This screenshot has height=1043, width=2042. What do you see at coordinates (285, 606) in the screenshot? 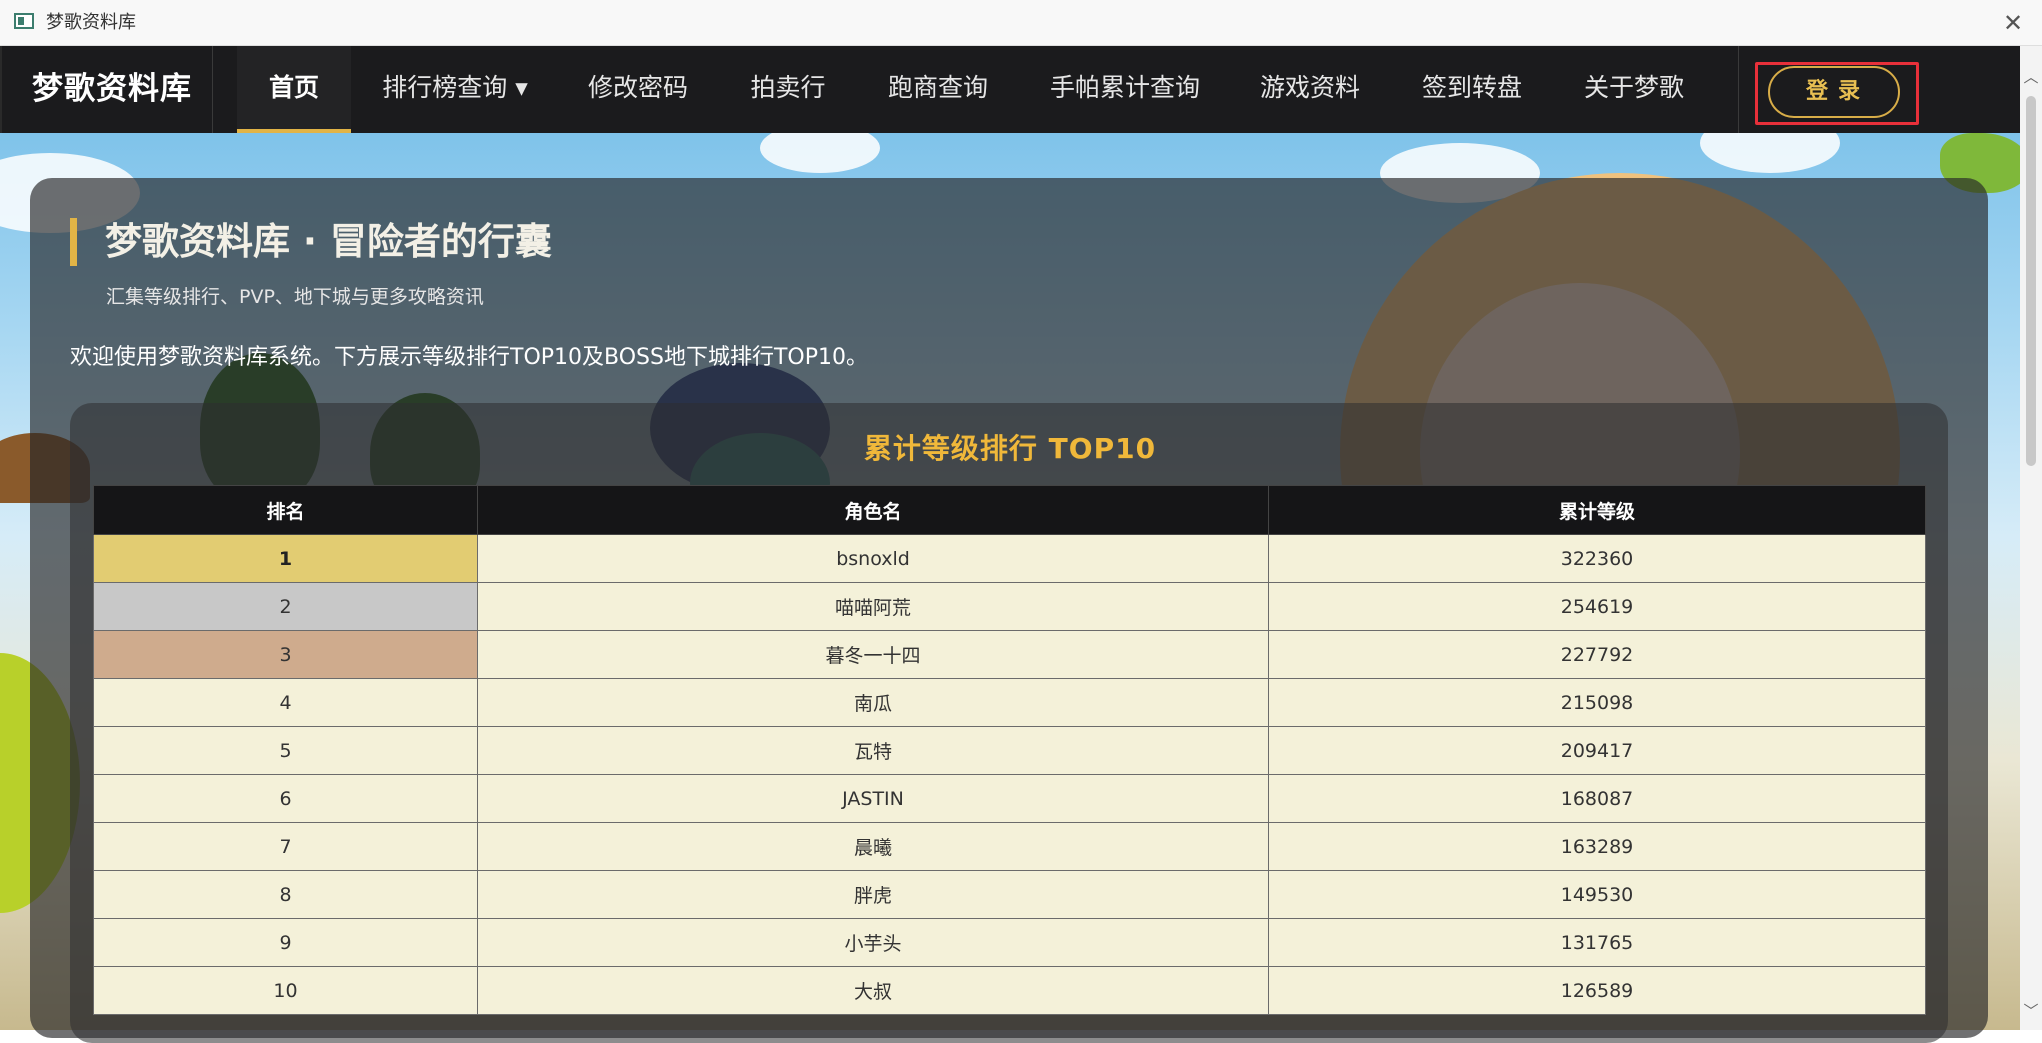
I see `rank-cell: 2` at bounding box center [285, 606].